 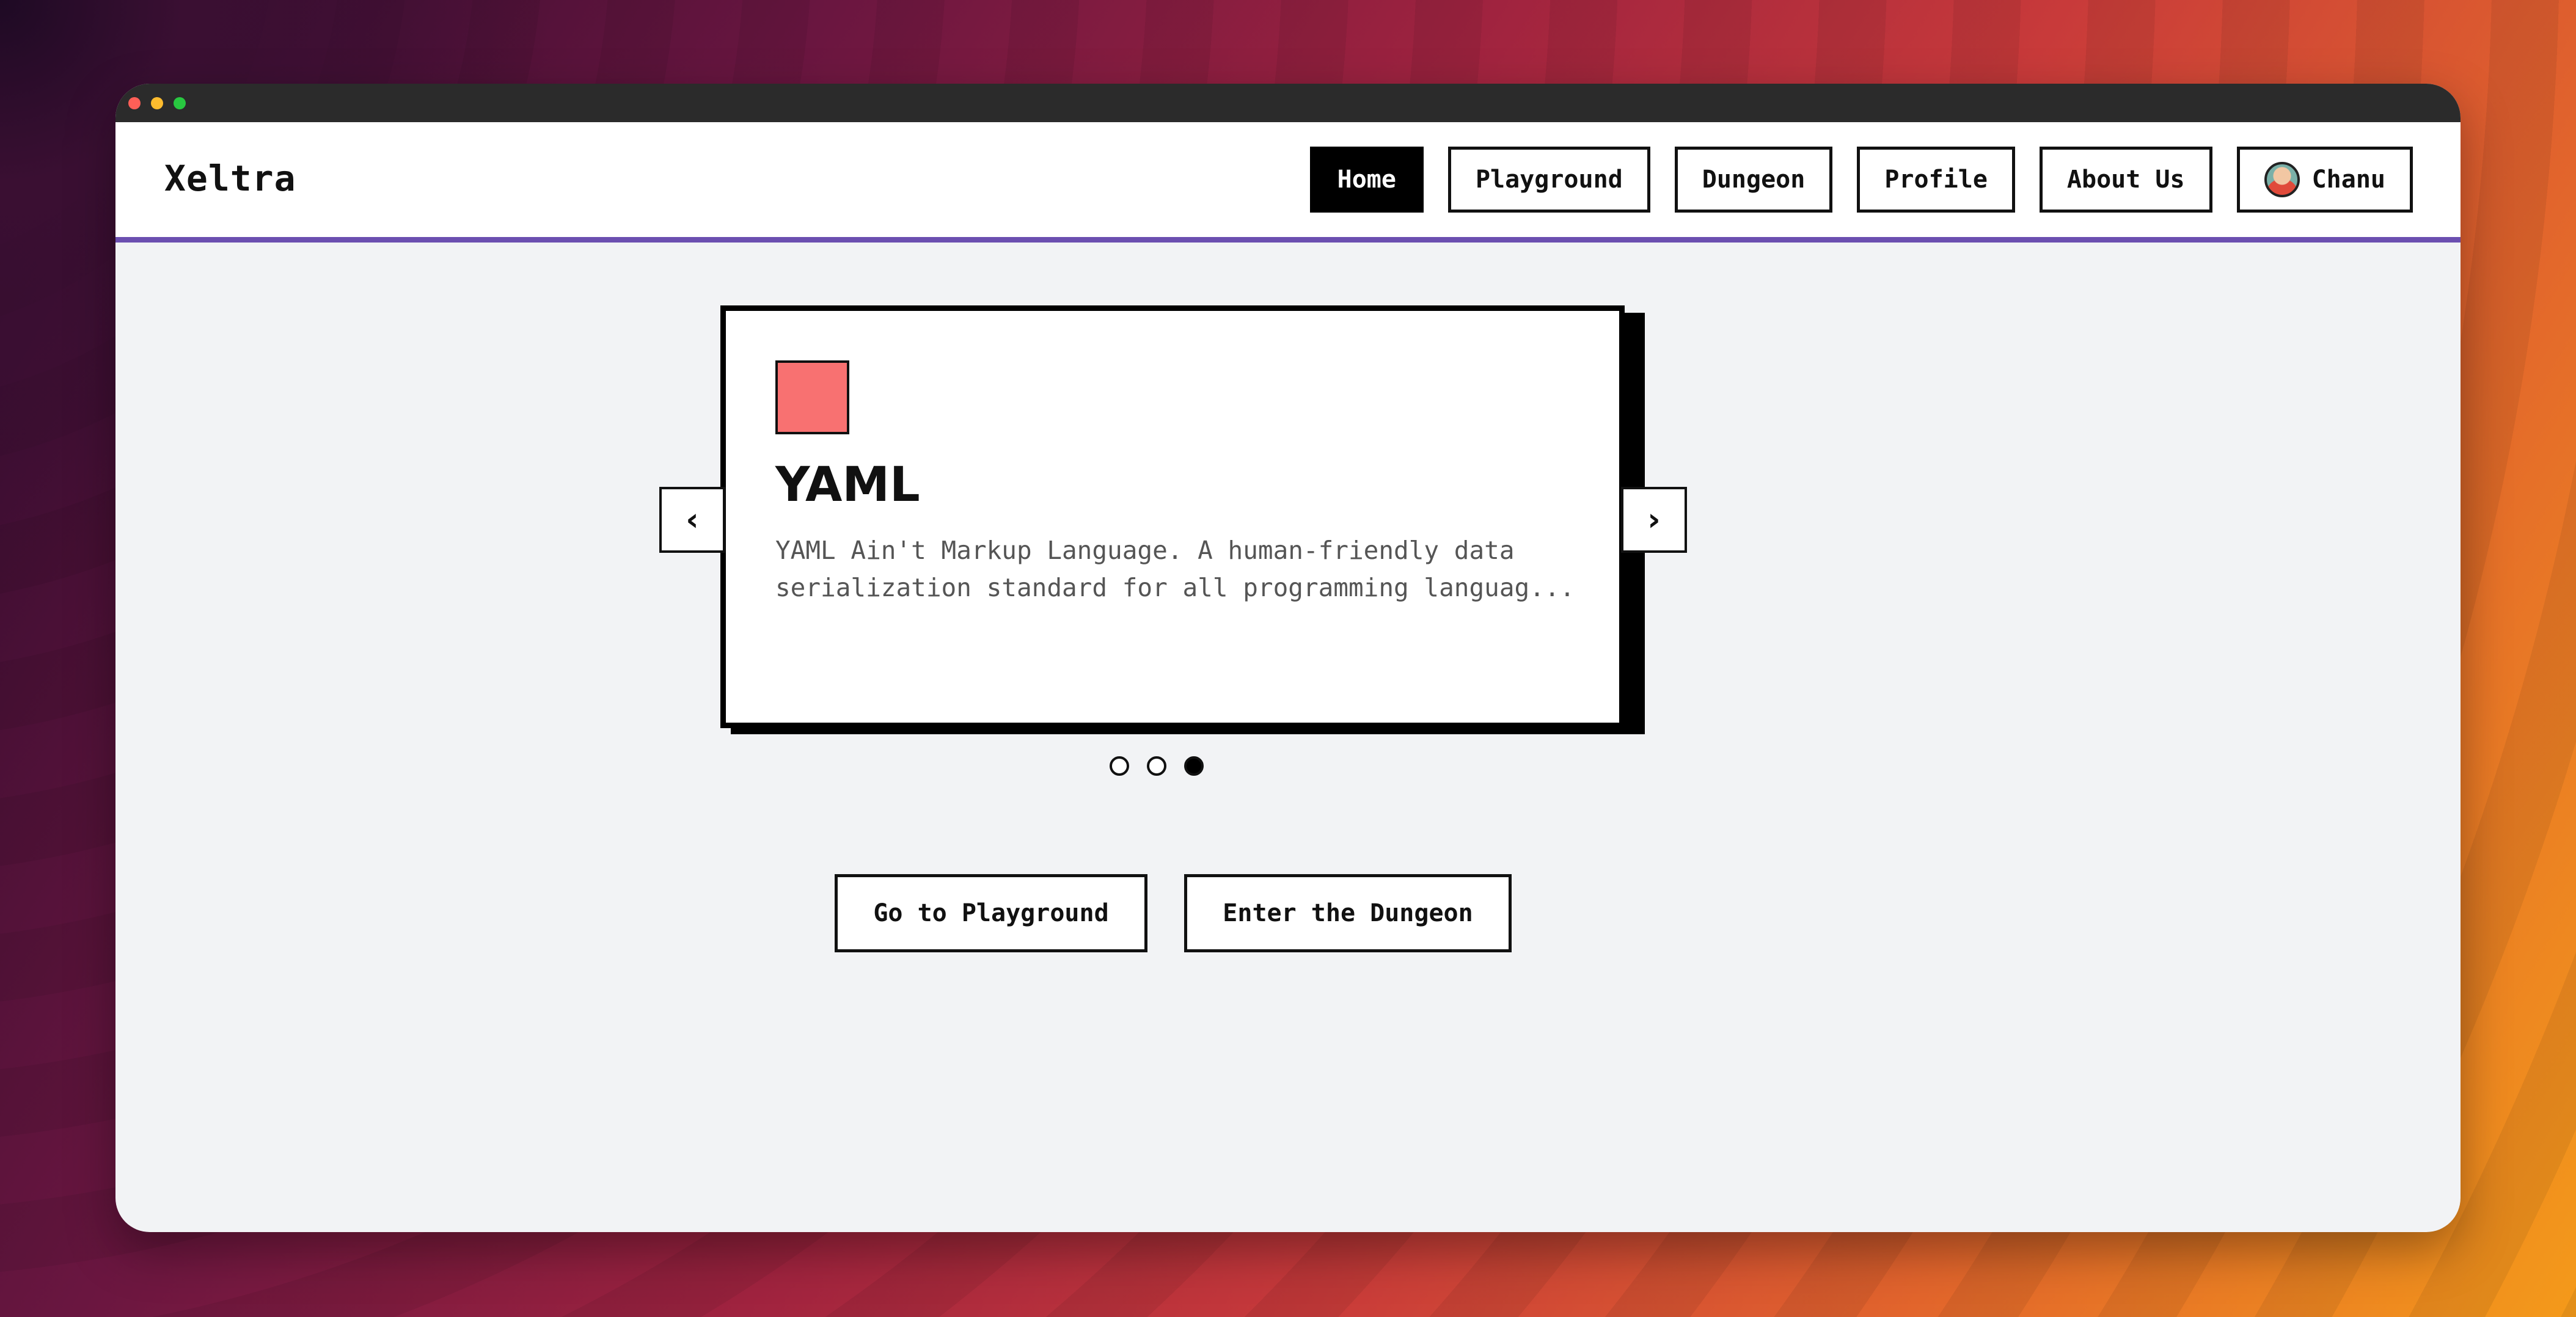 I want to click on chevron-left-icon: ‹, so click(x=692, y=520).